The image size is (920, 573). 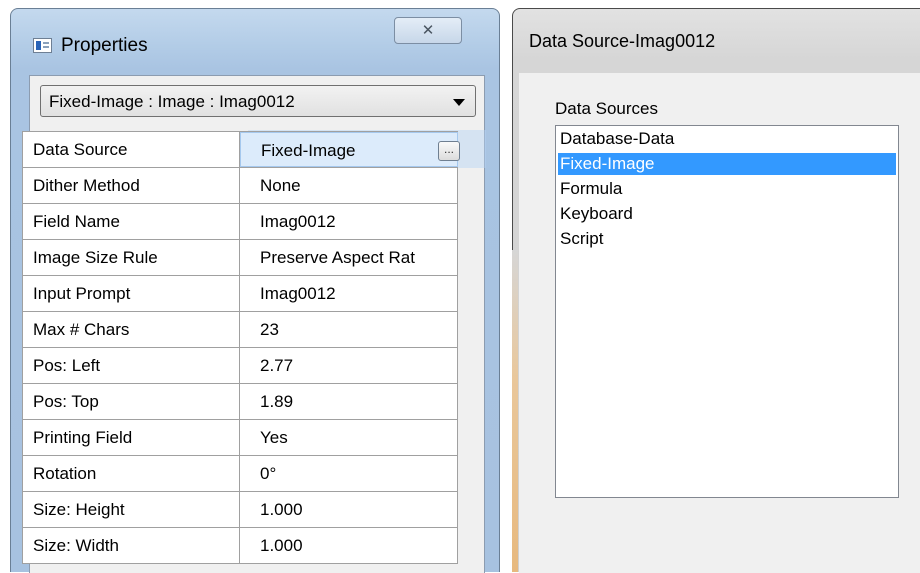 I want to click on property-name: Input Prompt, so click(x=131, y=293).